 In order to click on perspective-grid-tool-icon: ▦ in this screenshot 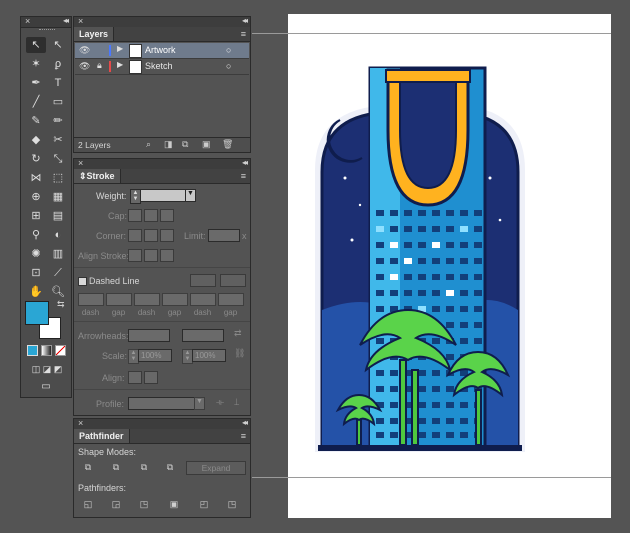, I will do `click(58, 197)`.